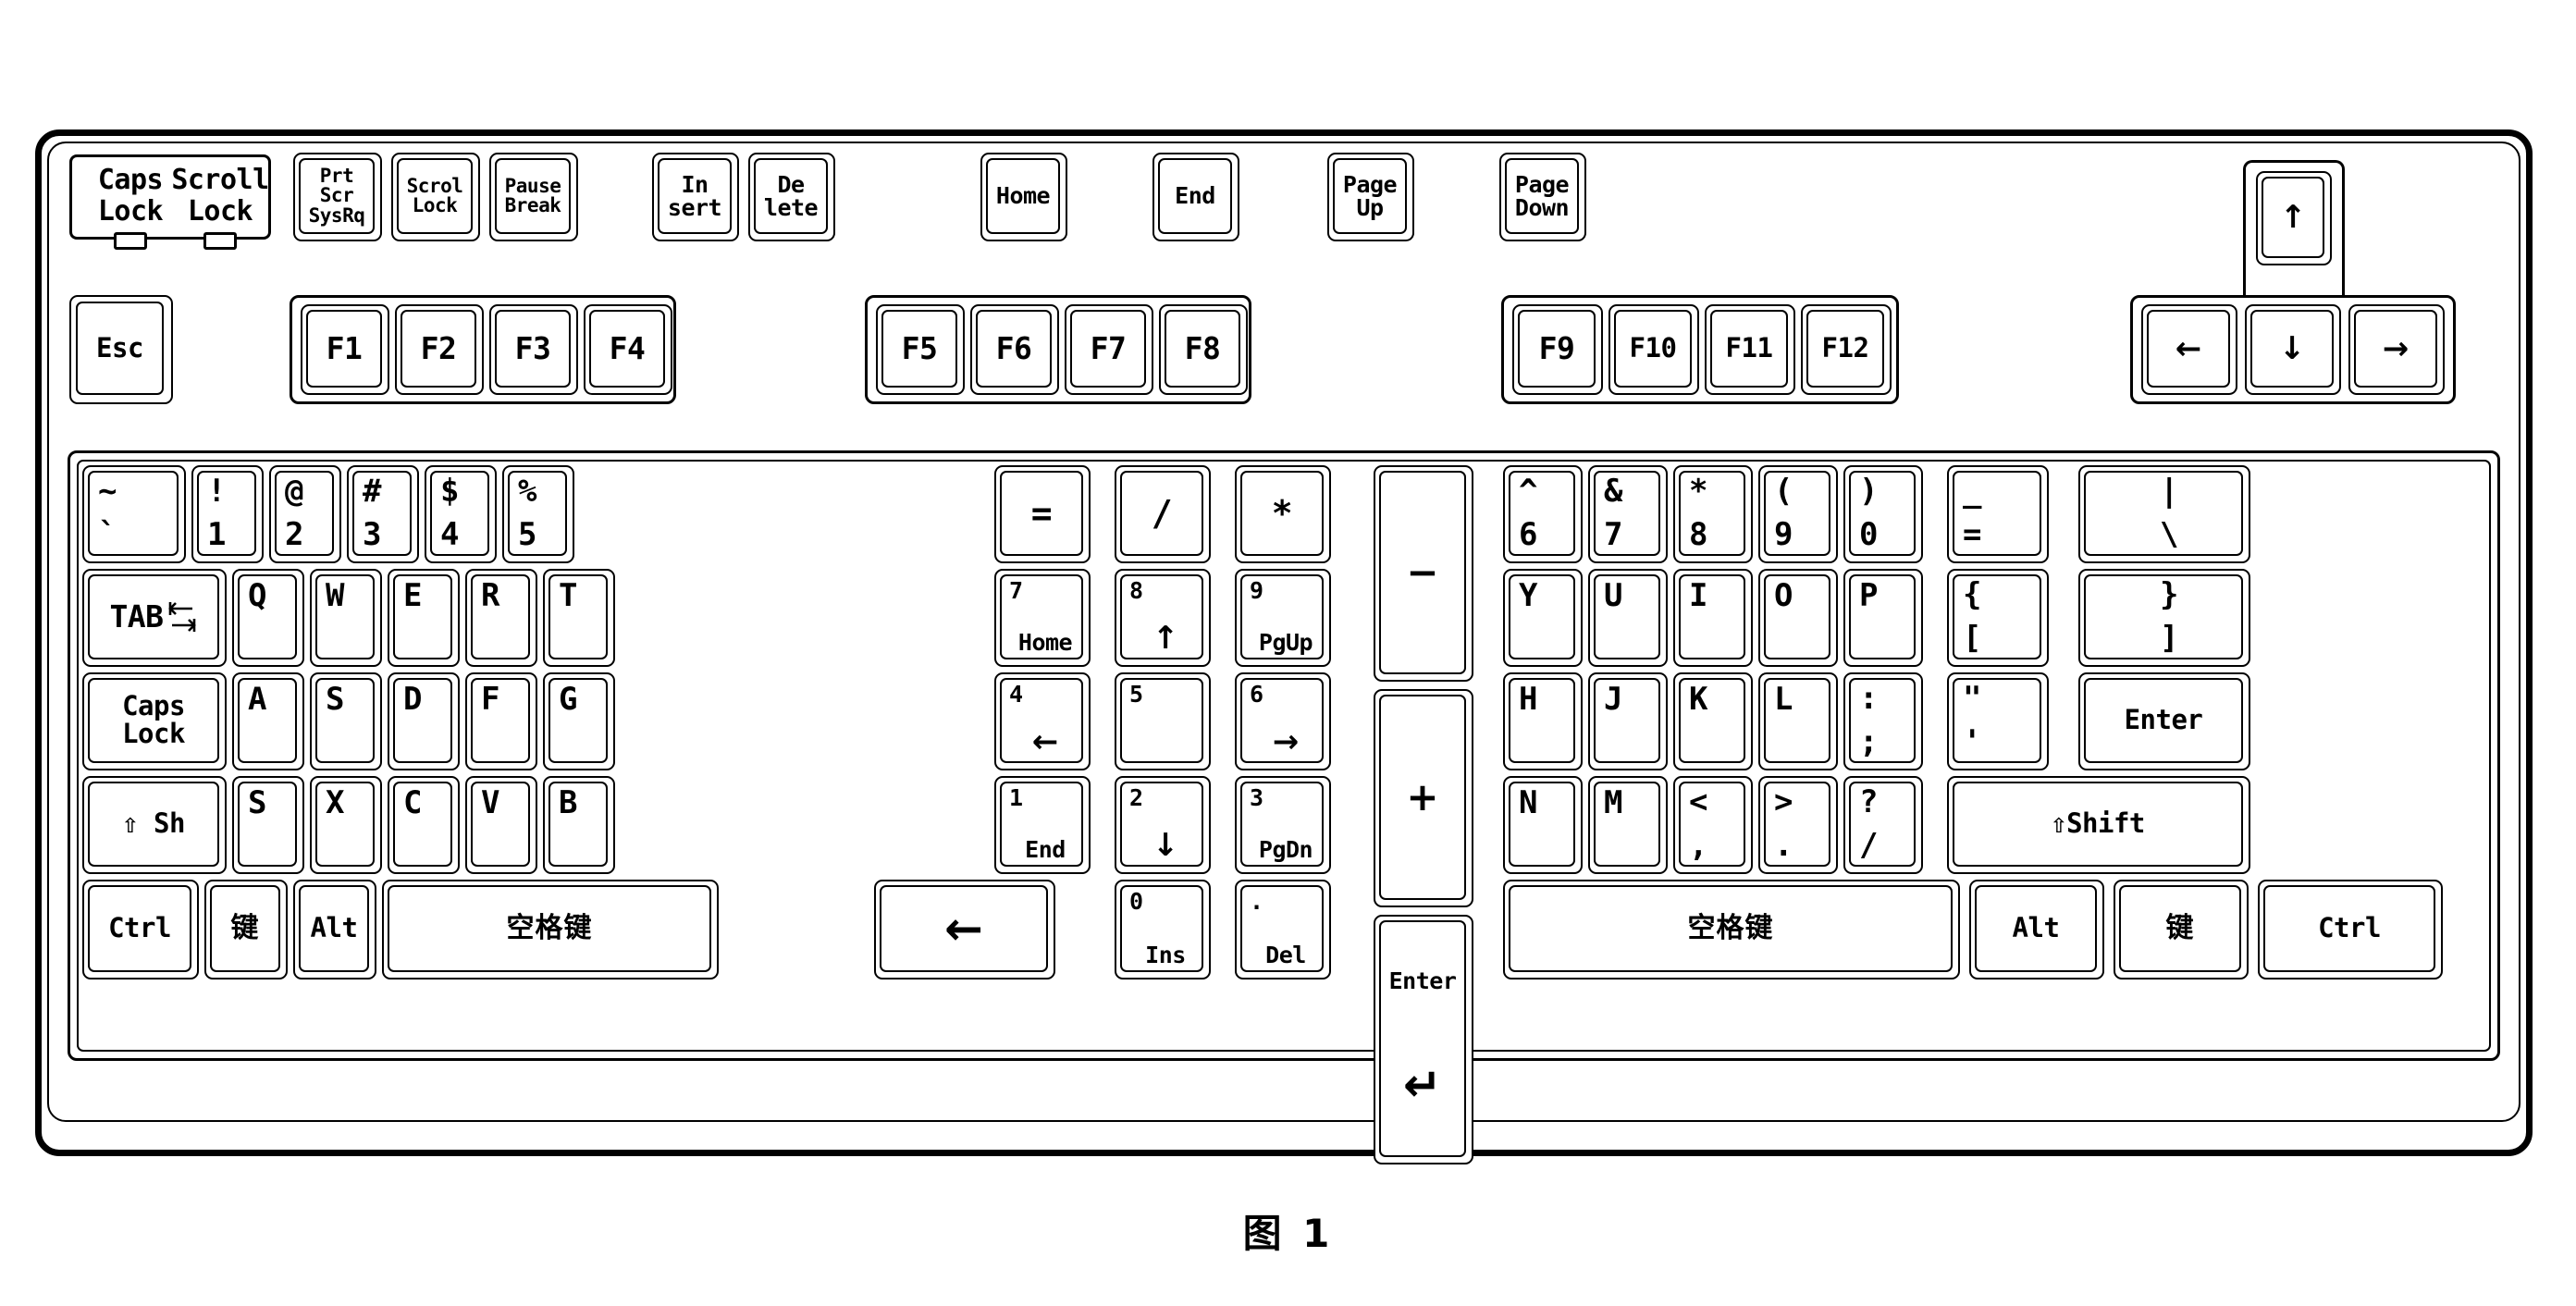 The height and width of the screenshot is (1306, 2576). I want to click on key-numpad-1: 1 End, so click(1042, 825).